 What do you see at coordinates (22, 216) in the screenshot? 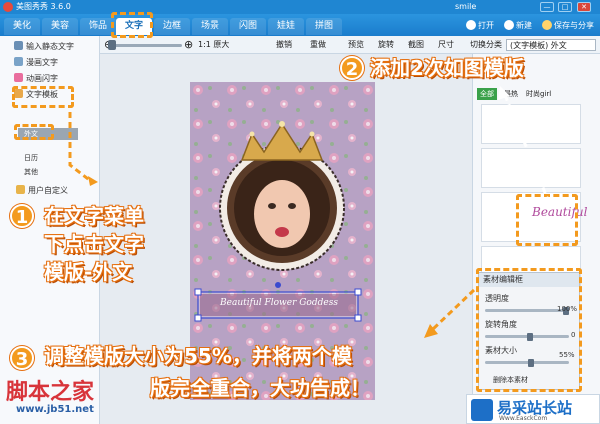
I see `step-1-badge: 1` at bounding box center [22, 216].